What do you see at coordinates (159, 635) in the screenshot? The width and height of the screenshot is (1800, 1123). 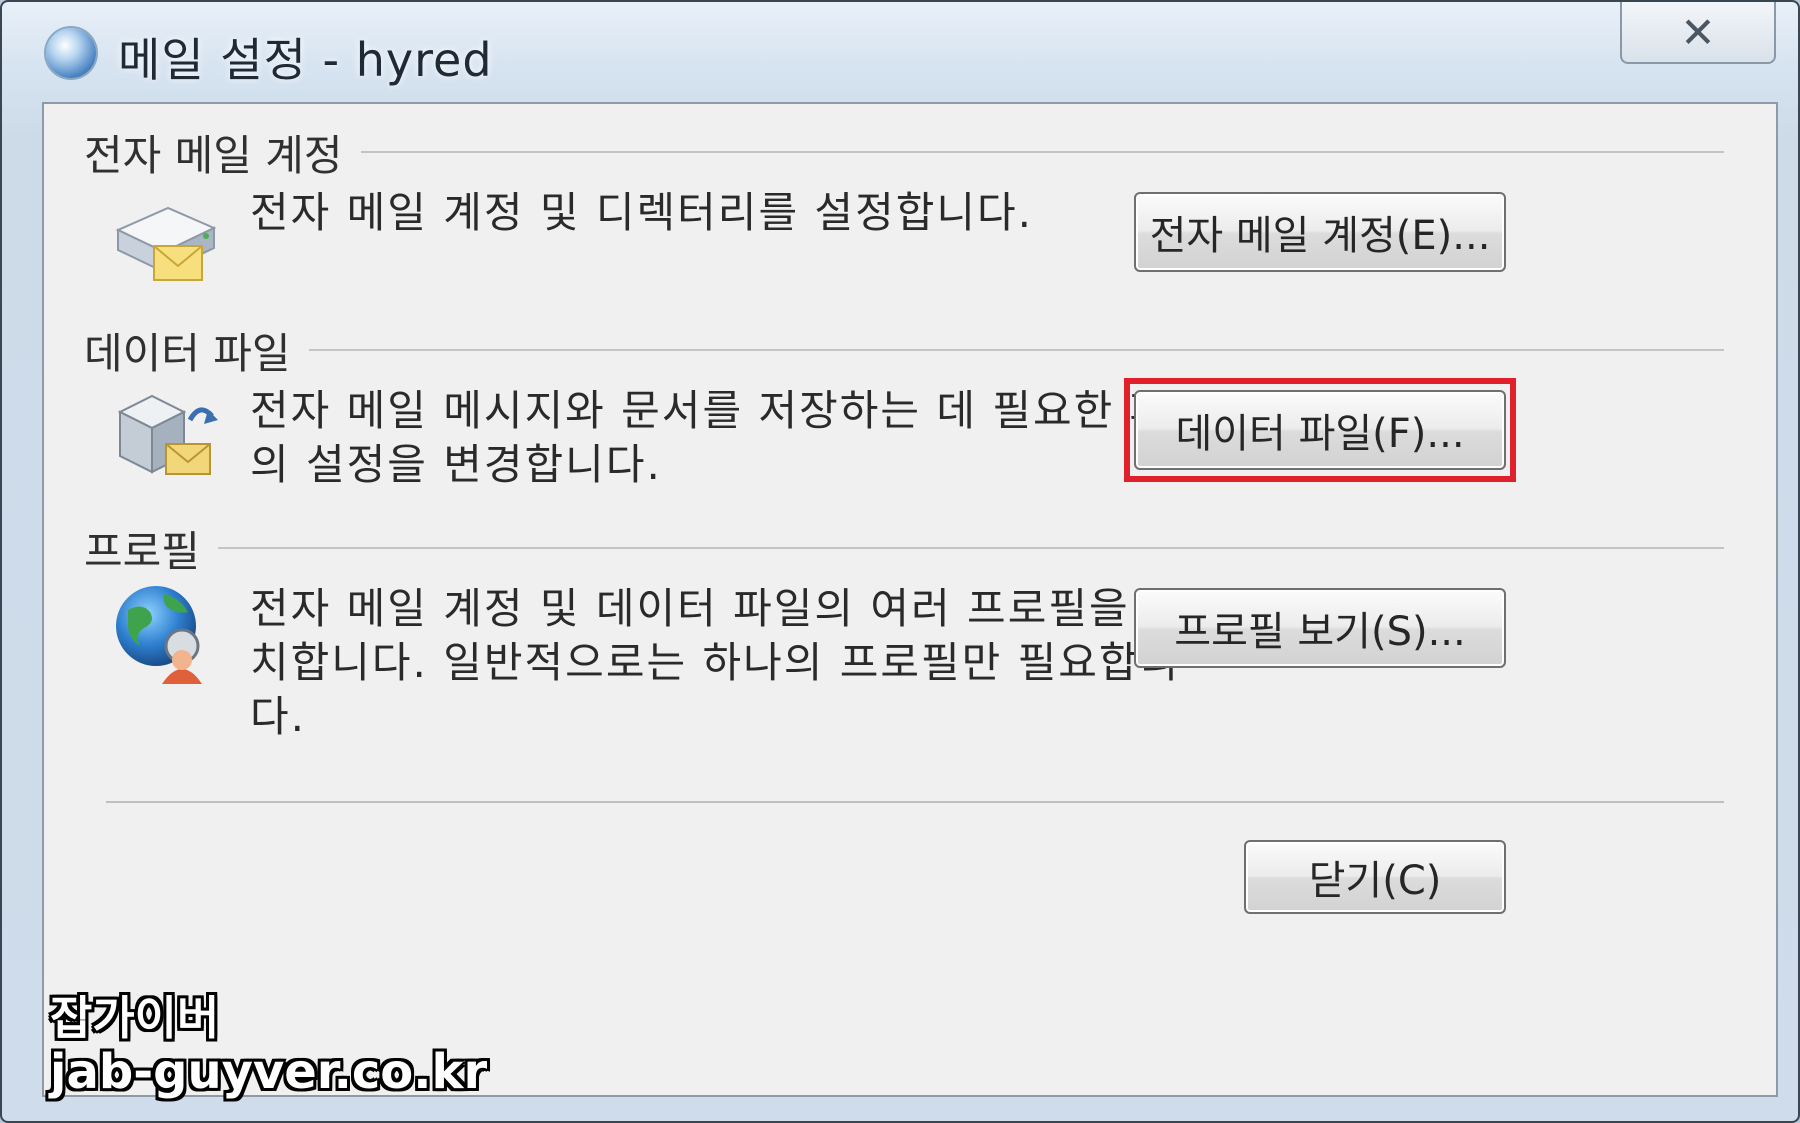 I see `profile-globe-icon` at bounding box center [159, 635].